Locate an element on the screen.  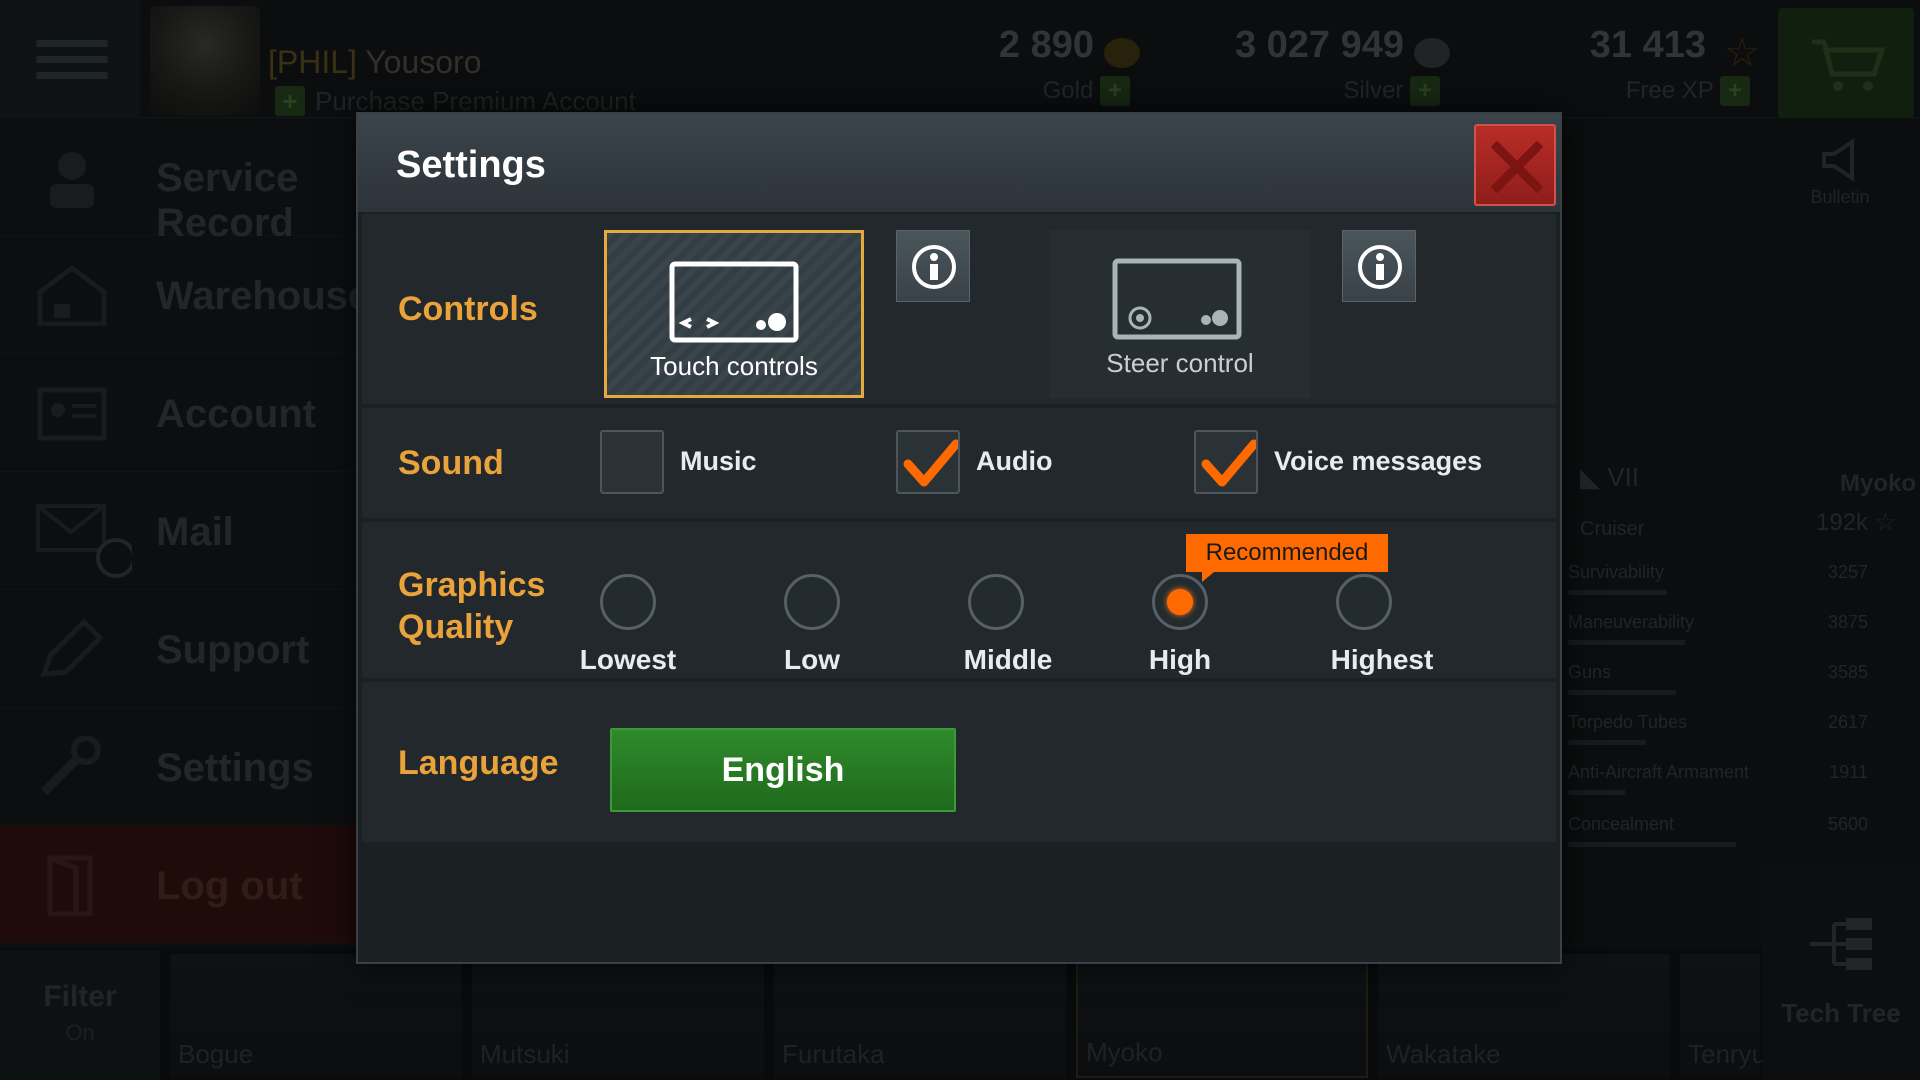
graphics-low-radio is located at coordinates (812, 602).